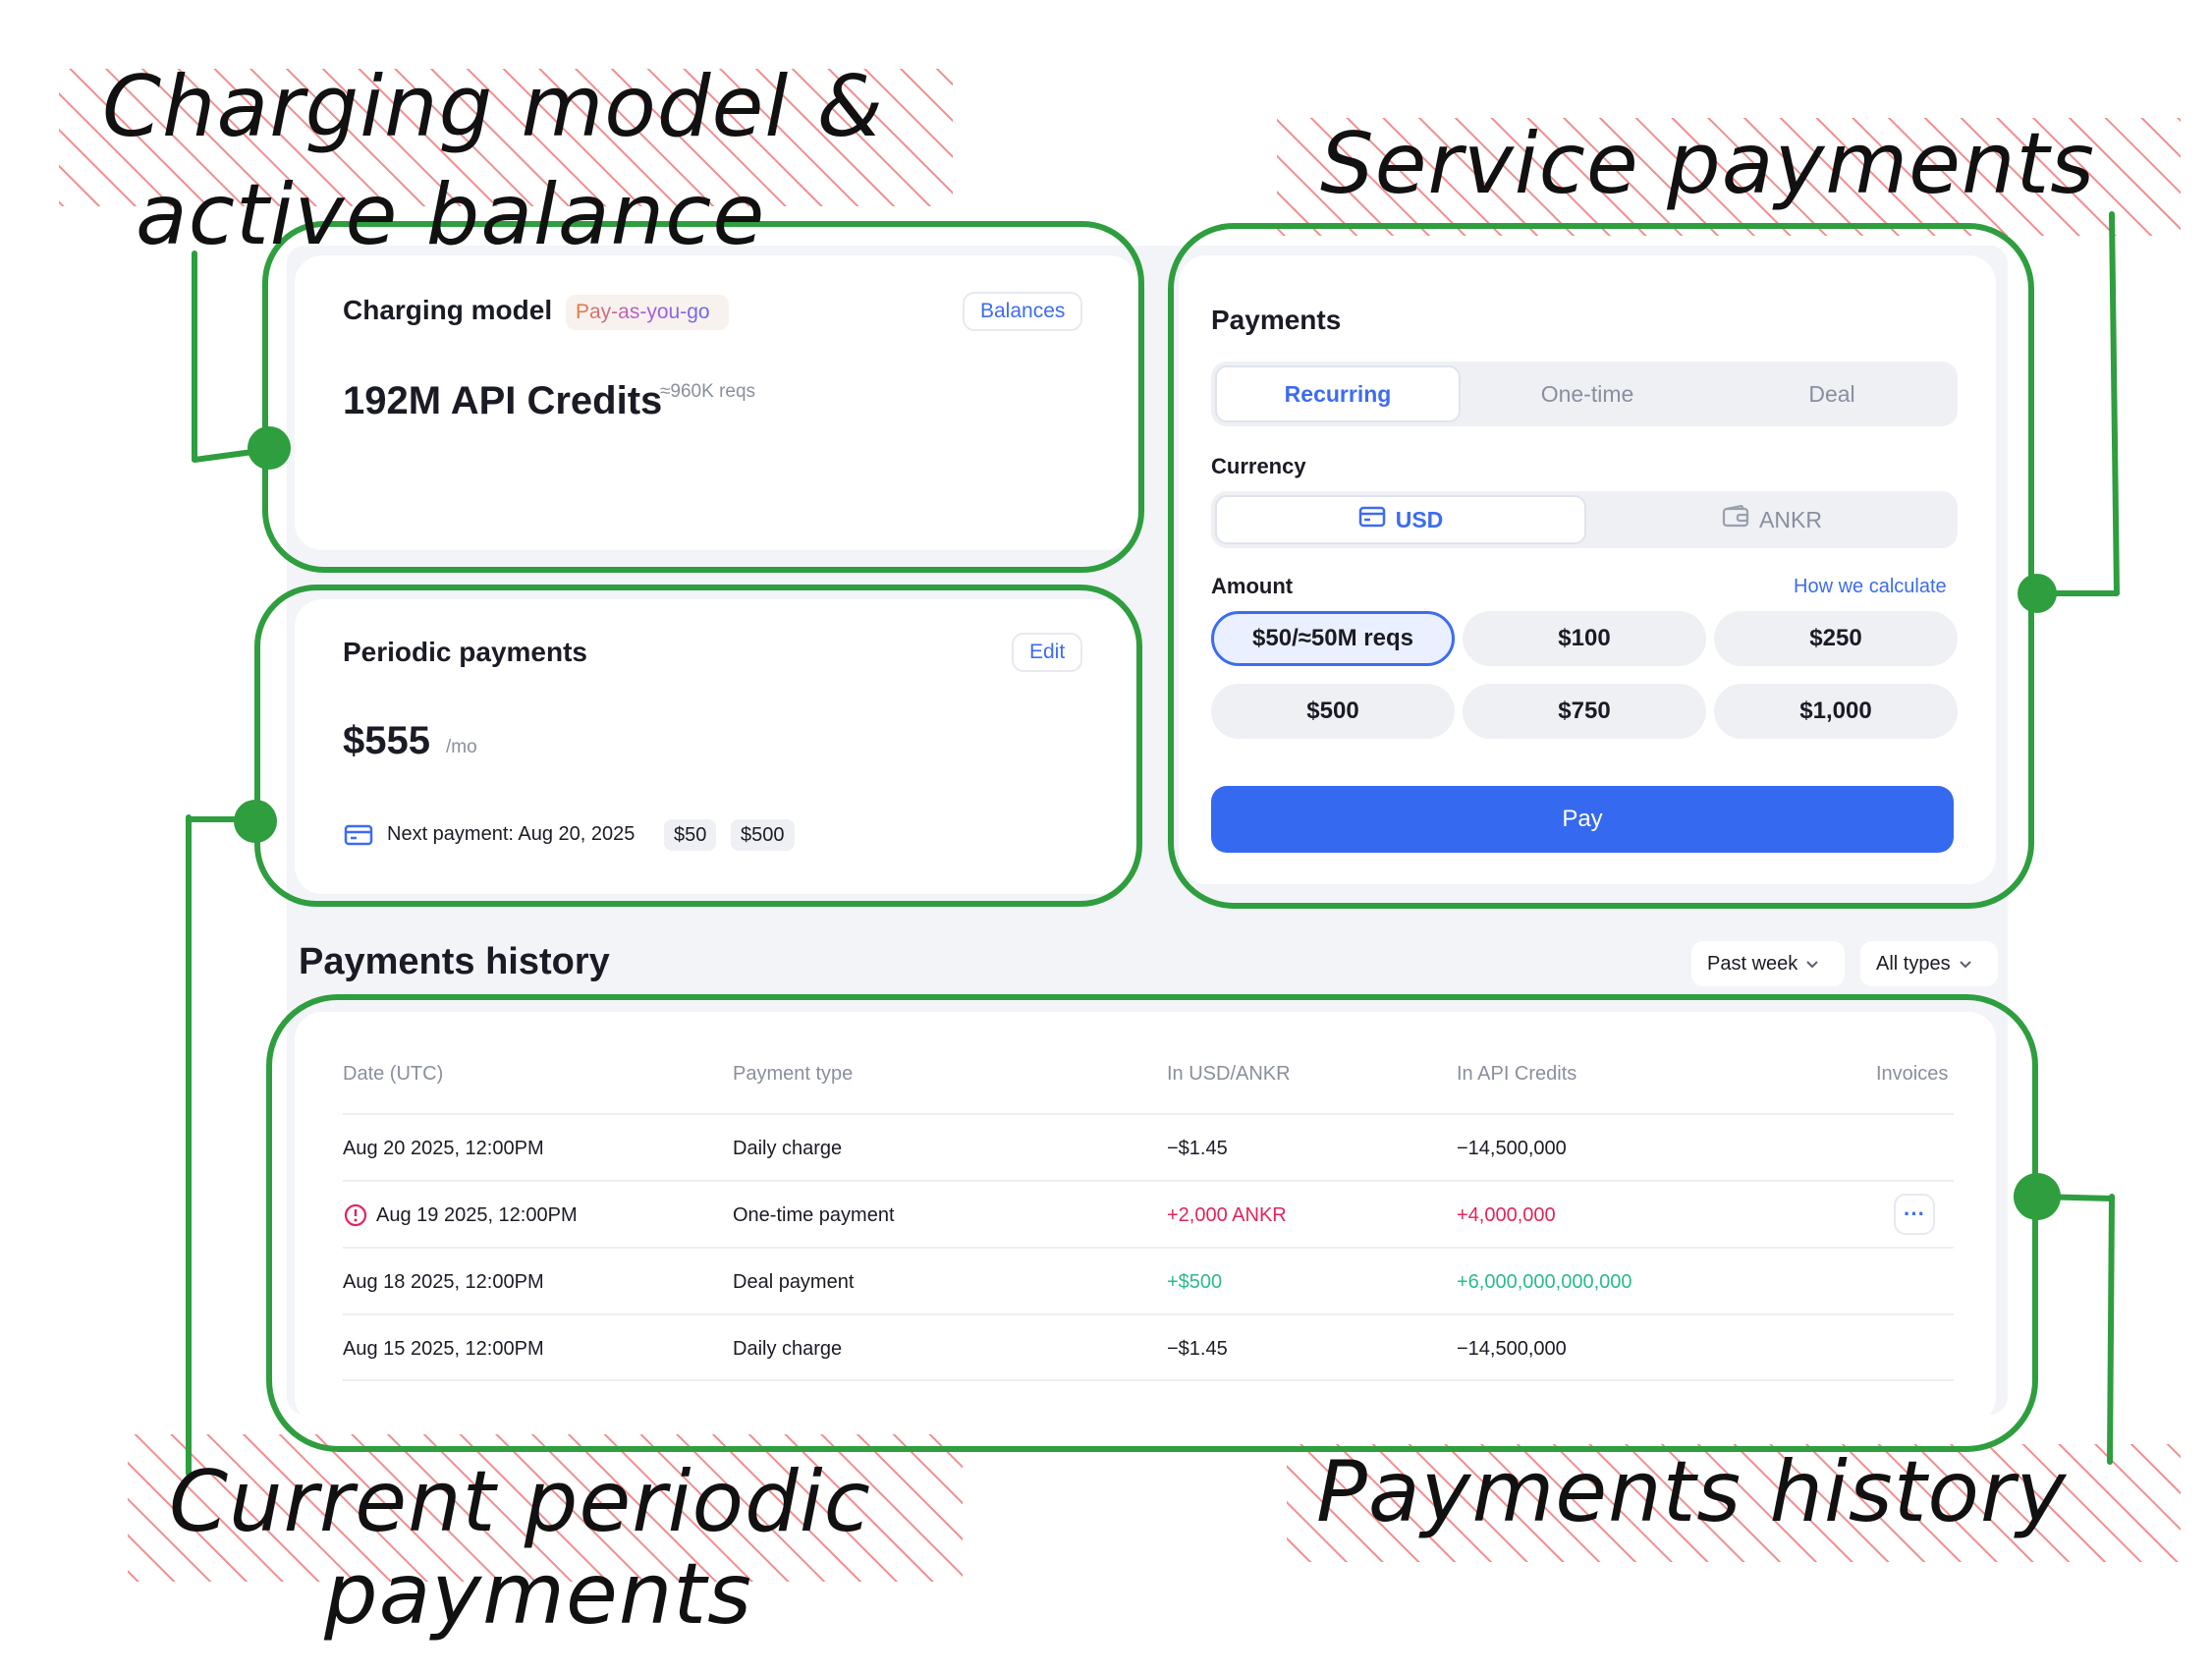 The image size is (2212, 1675). What do you see at coordinates (2076, 403) in the screenshot?
I see `connector-service` at bounding box center [2076, 403].